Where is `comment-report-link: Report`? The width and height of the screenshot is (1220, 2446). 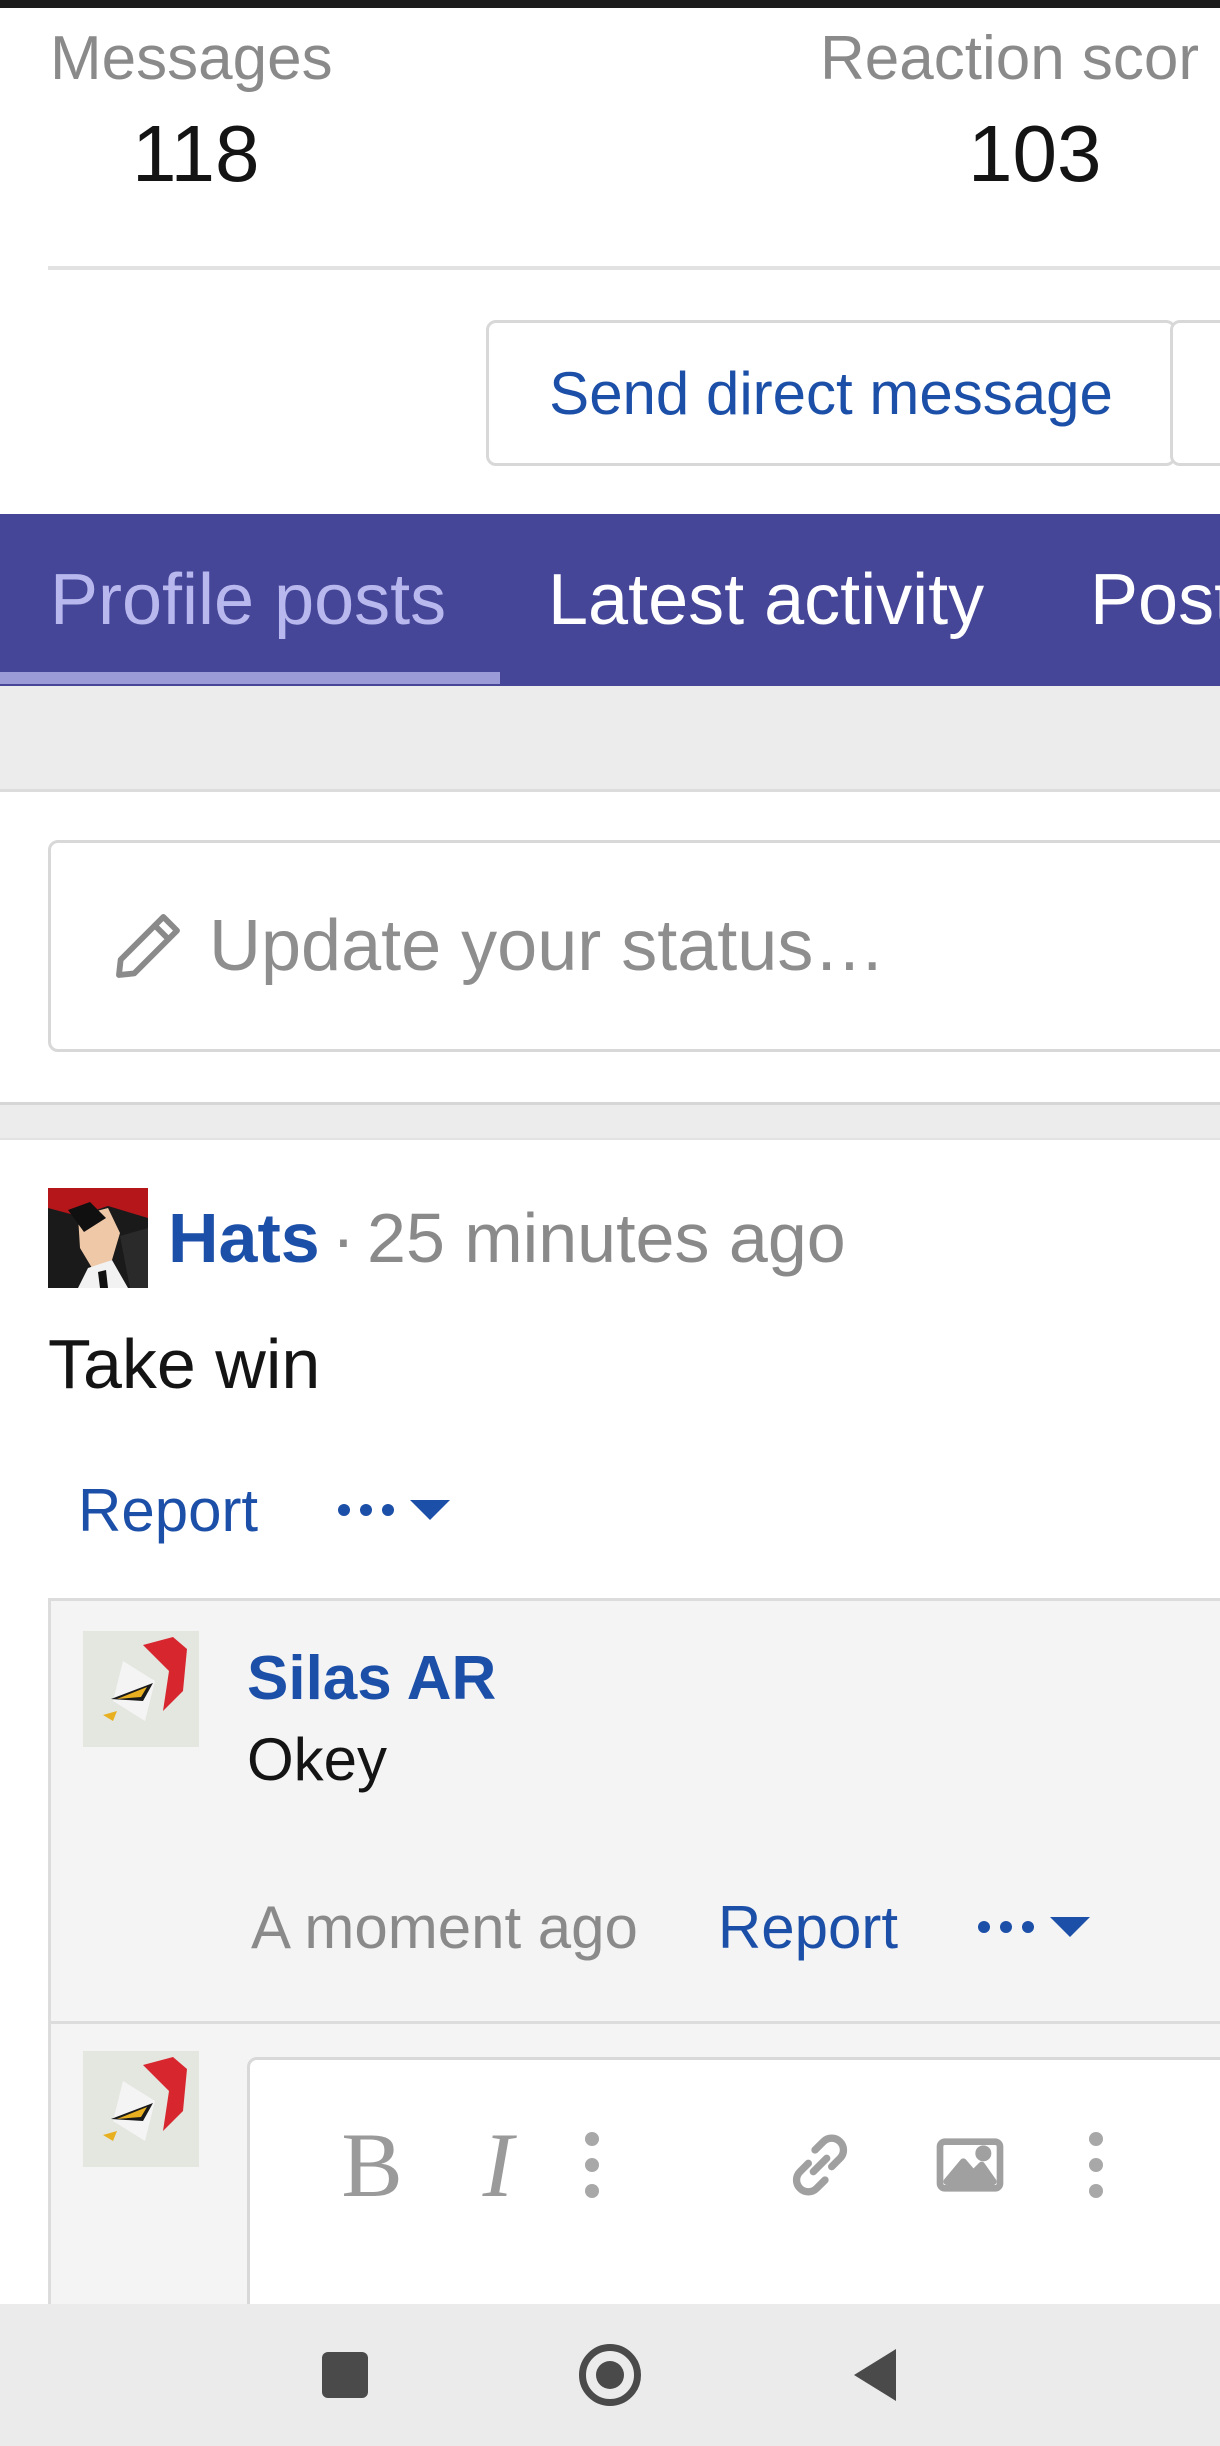 comment-report-link: Report is located at coordinates (808, 1927).